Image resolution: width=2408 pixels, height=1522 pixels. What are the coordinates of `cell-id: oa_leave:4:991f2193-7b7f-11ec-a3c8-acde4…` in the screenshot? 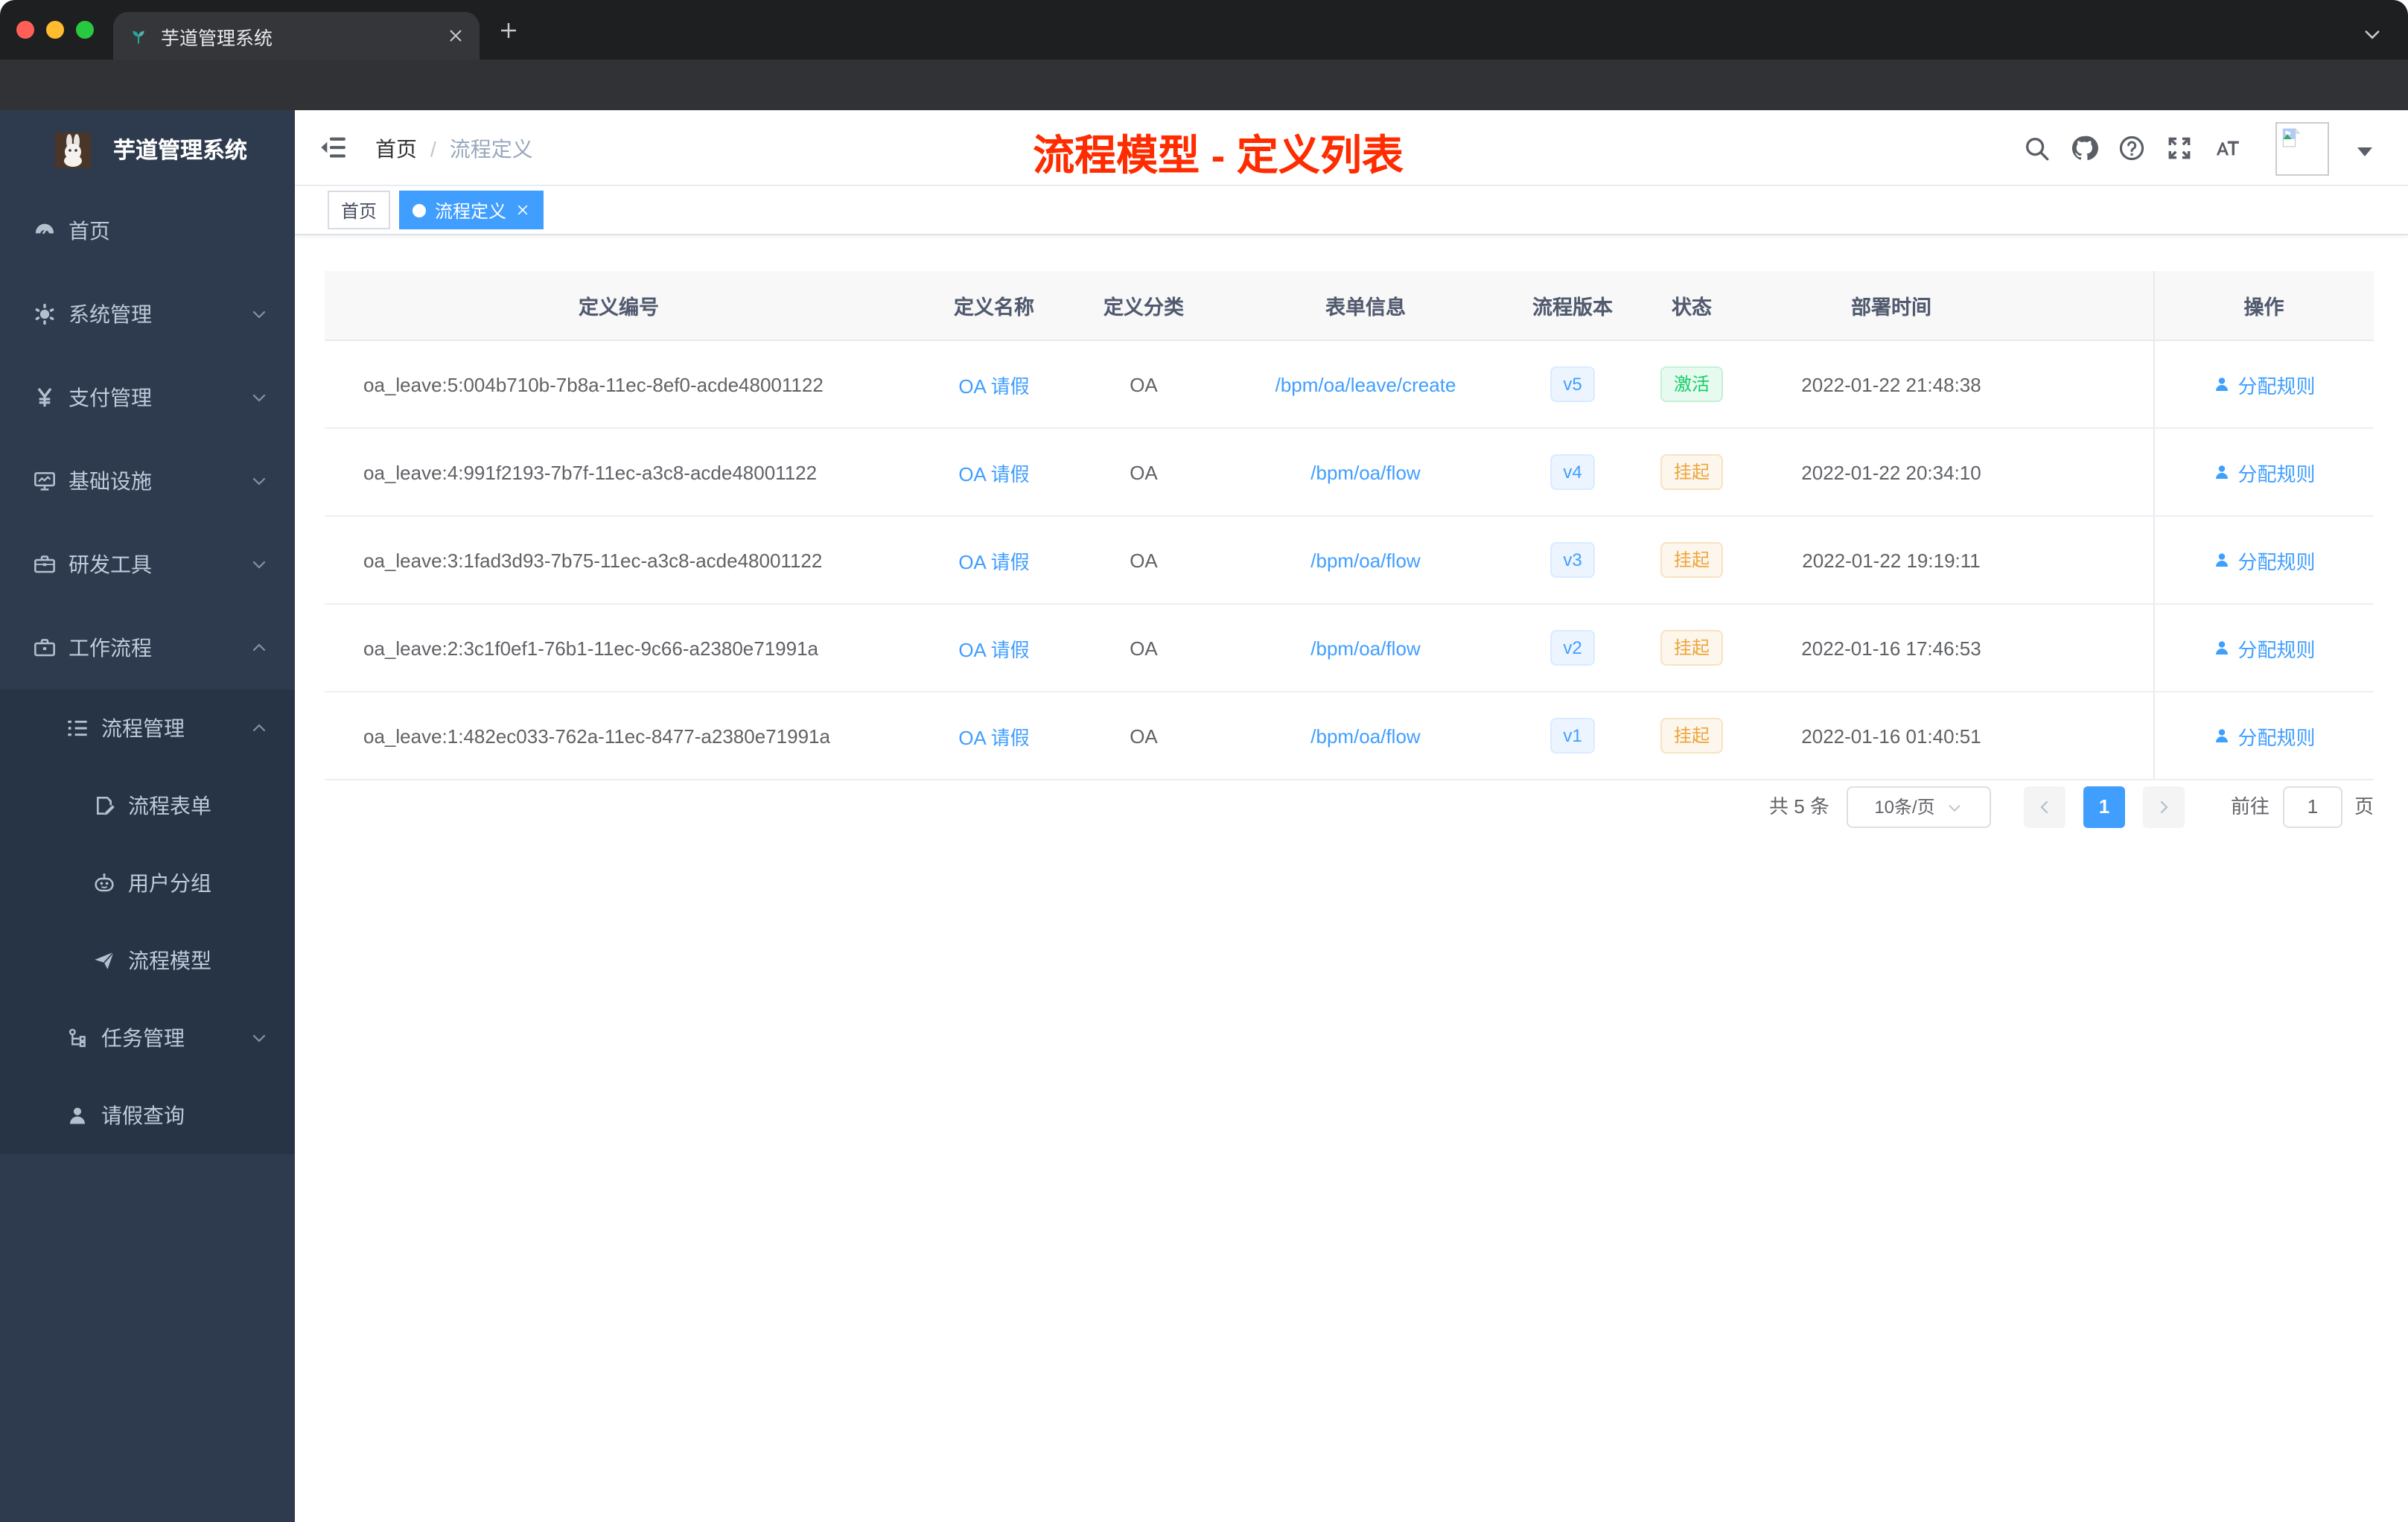 It's located at (619, 472).